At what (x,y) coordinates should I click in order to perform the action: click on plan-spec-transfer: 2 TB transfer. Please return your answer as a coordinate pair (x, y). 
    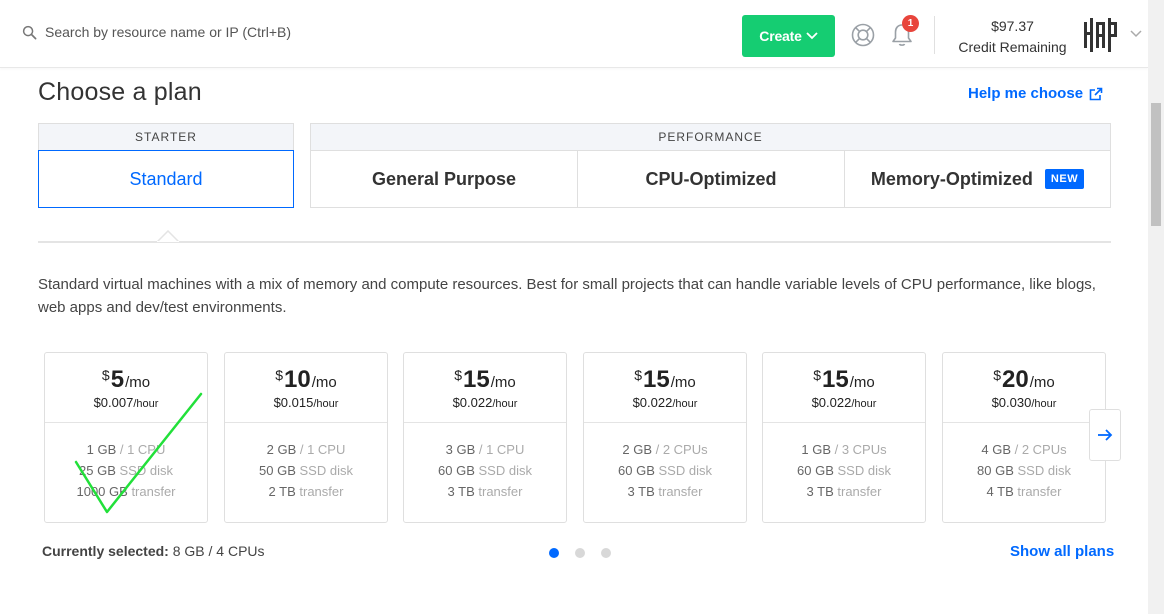
    Looking at the image, I should click on (306, 491).